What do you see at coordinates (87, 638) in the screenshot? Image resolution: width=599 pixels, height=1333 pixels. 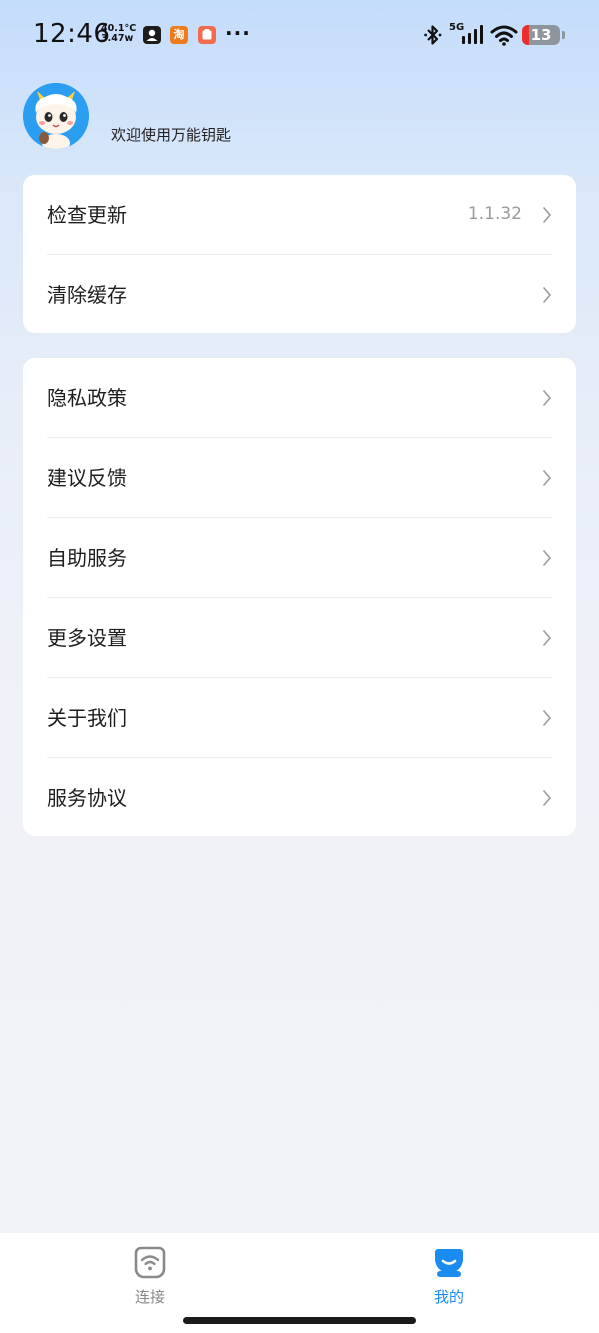 I see `more-settings-label: 更多设置` at bounding box center [87, 638].